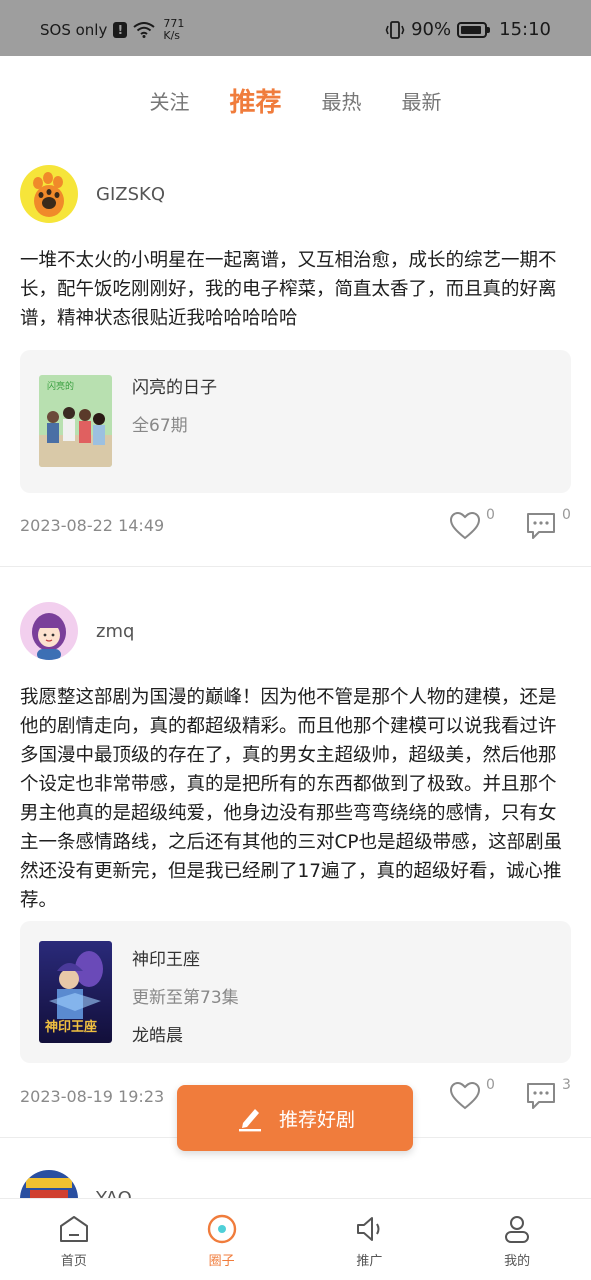  What do you see at coordinates (120, 30) in the screenshot?
I see `alert-icon: !` at bounding box center [120, 30].